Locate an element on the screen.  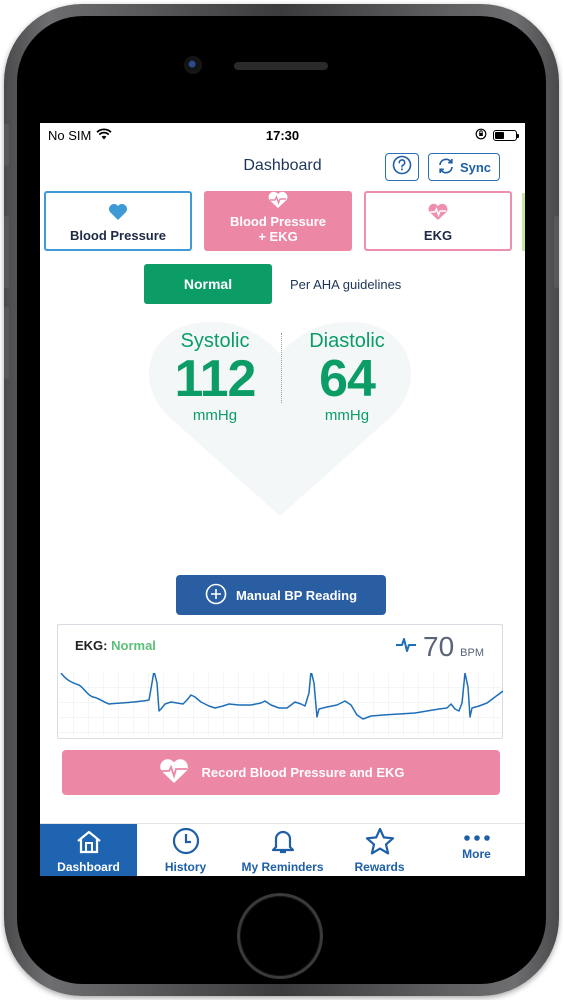
tab-label: History is located at coordinates (185, 867).